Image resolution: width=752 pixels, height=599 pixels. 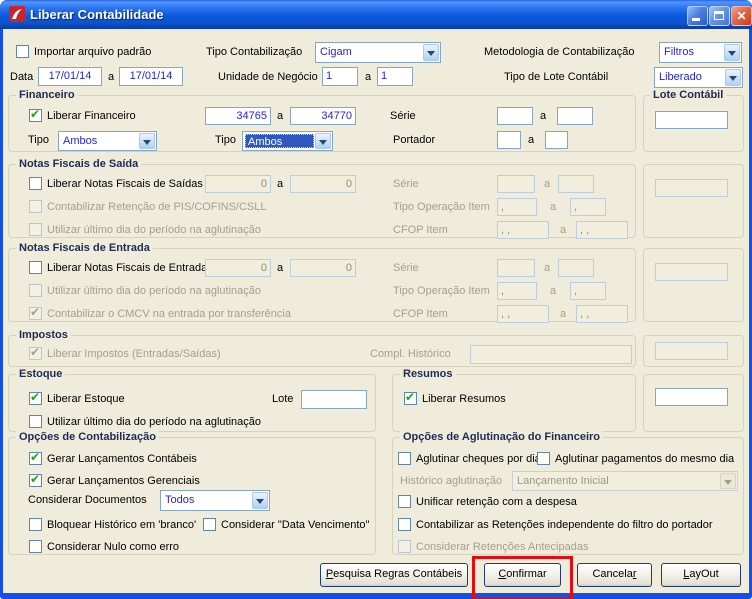 What do you see at coordinates (287, 141) in the screenshot?
I see `tipo-documento-select: Ambos` at bounding box center [287, 141].